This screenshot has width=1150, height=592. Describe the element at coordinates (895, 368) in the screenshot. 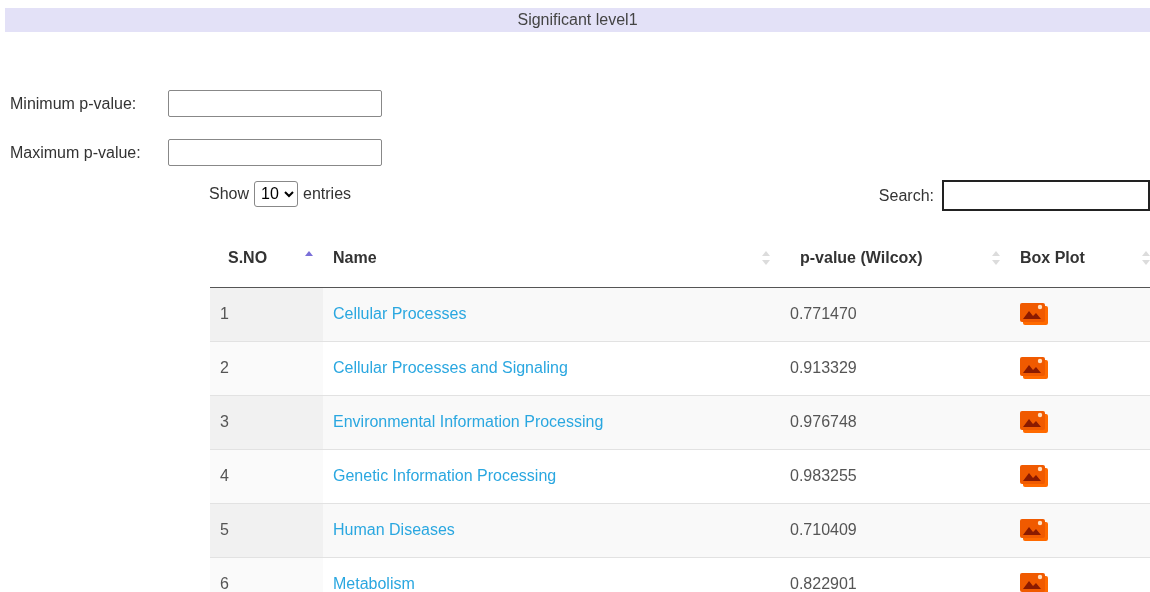

I see `table-cell: 0.913329` at that location.